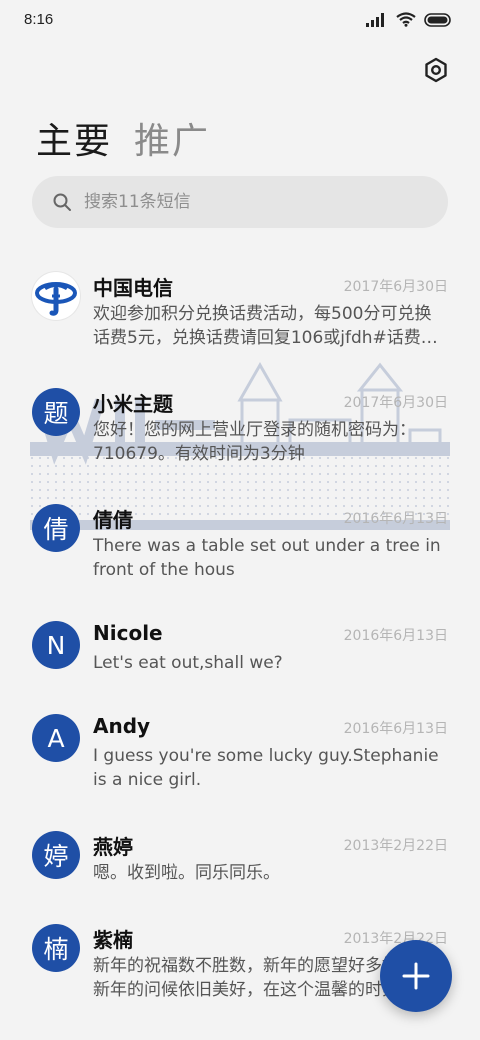 The image size is (480, 1040). Describe the element at coordinates (113, 940) in the screenshot. I see `sender-name: 紫楠` at that location.